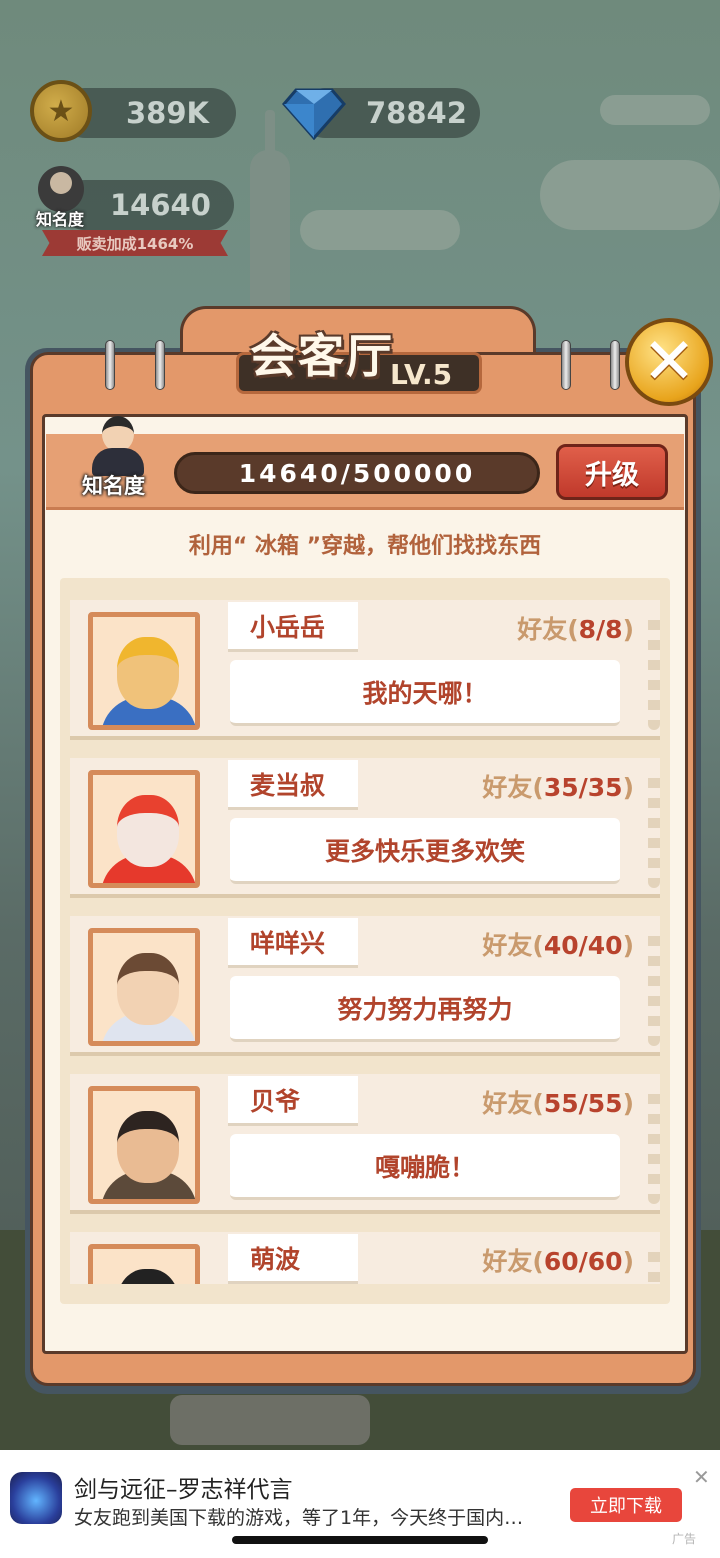 This screenshot has width=720, height=1558. Describe the element at coordinates (612, 472) in the screenshot. I see `upgrade-button: 升级` at that location.